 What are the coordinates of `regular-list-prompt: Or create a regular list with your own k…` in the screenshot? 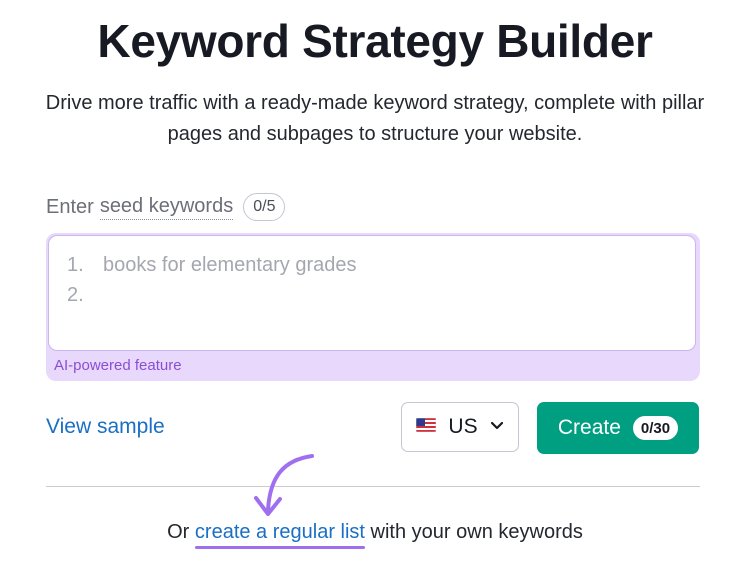 It's located at (375, 535).